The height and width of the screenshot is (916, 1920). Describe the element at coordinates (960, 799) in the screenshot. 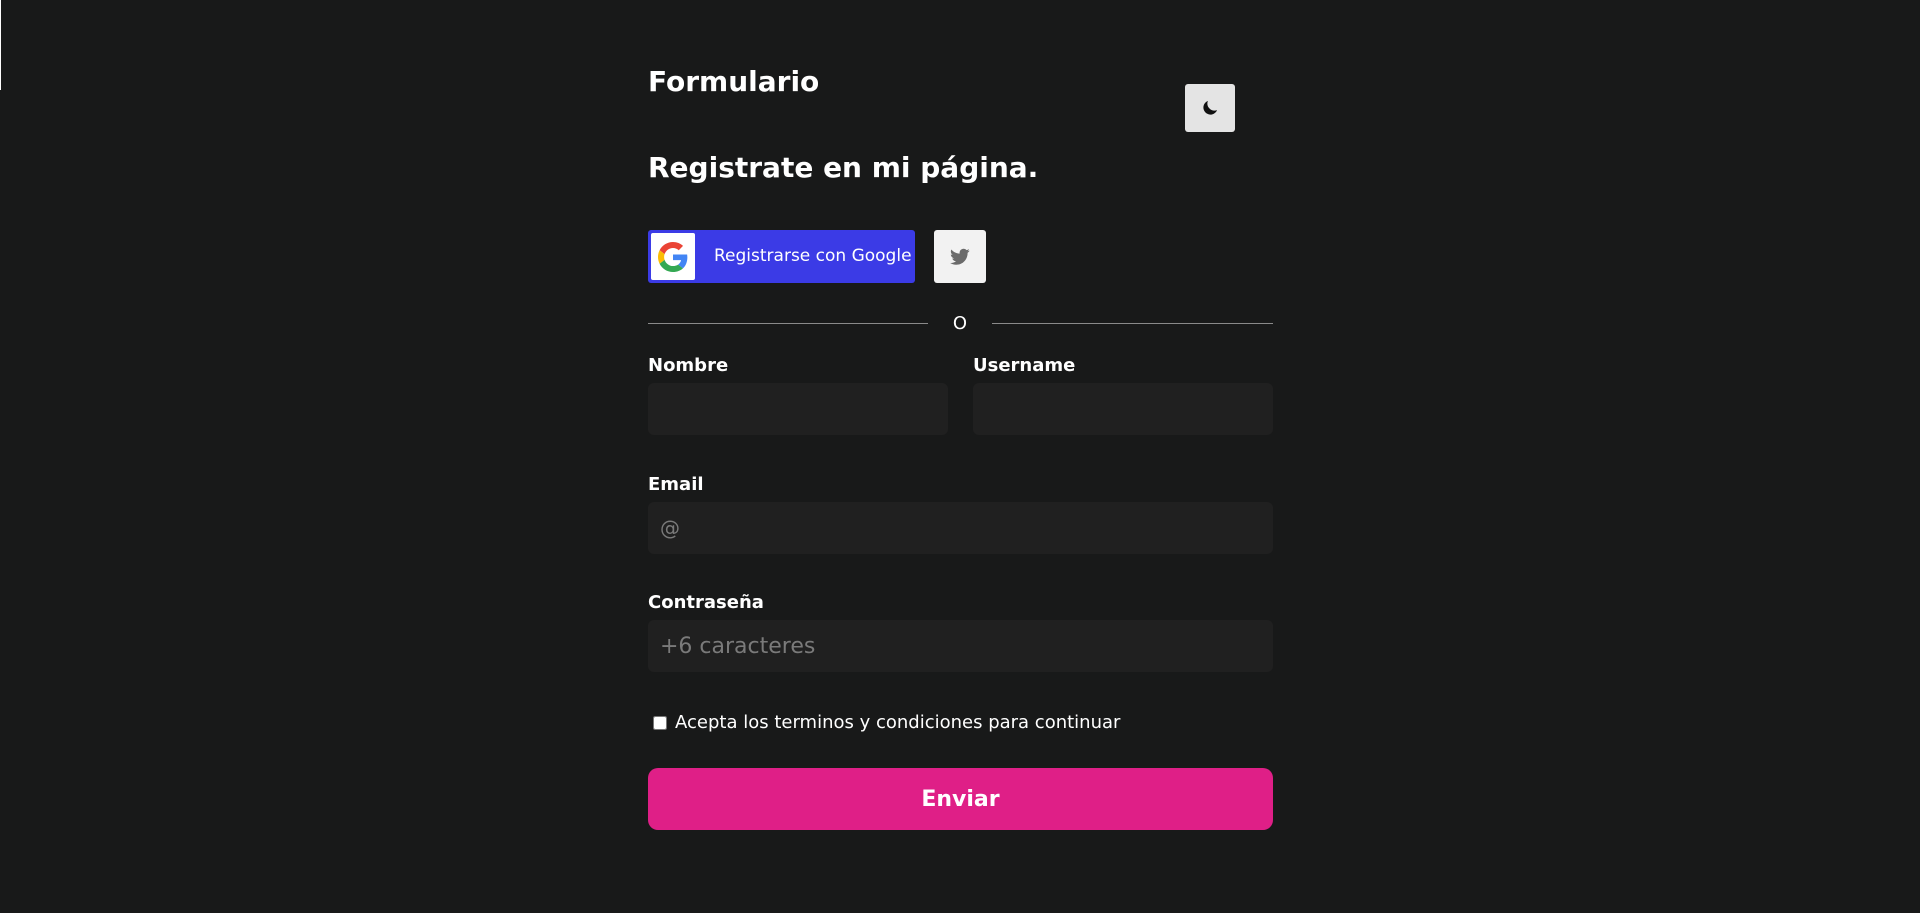

I see `submit-button: Enviar` at that location.